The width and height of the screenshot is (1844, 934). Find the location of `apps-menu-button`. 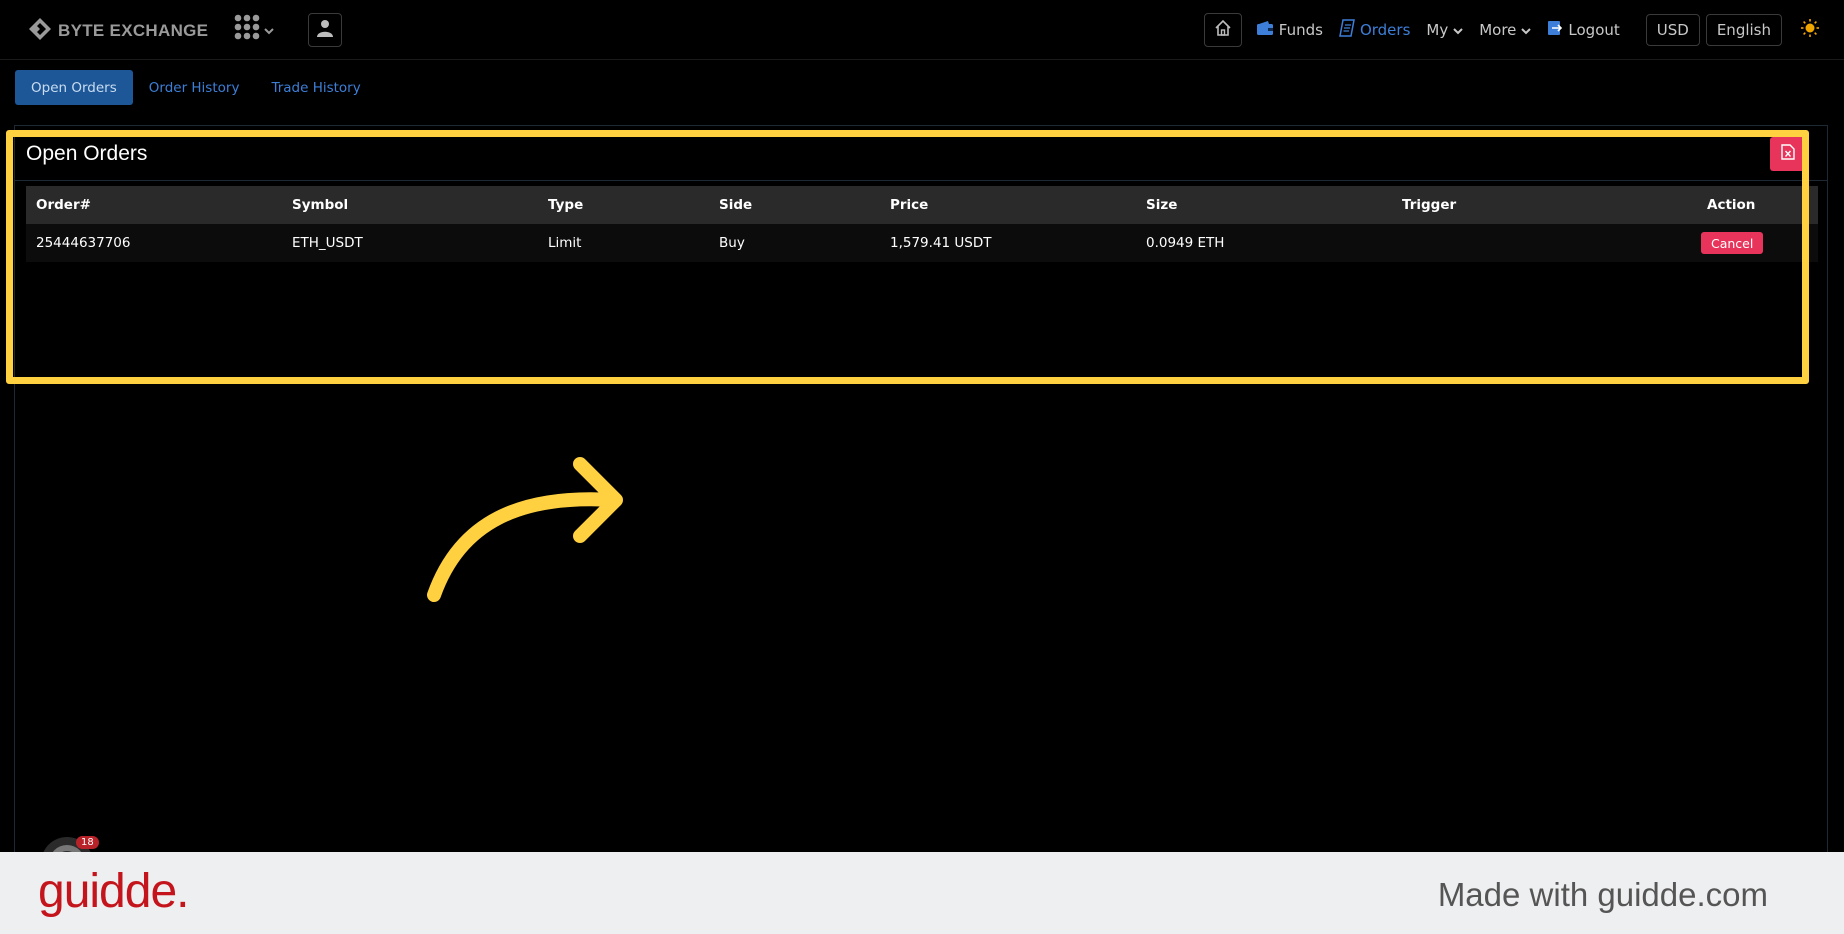

apps-menu-button is located at coordinates (254, 29).